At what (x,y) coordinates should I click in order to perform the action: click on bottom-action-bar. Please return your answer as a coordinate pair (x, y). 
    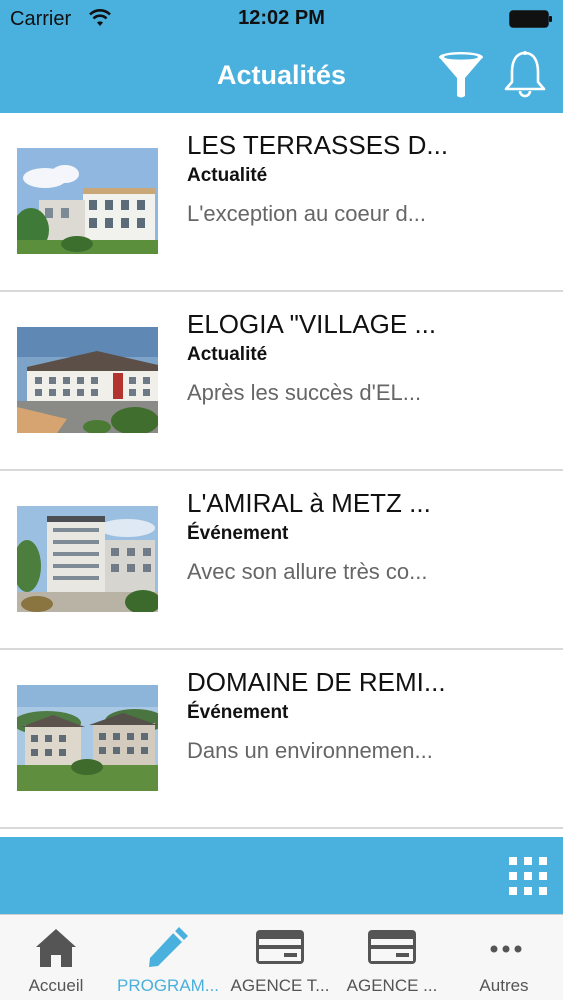
    Looking at the image, I should click on (281, 875).